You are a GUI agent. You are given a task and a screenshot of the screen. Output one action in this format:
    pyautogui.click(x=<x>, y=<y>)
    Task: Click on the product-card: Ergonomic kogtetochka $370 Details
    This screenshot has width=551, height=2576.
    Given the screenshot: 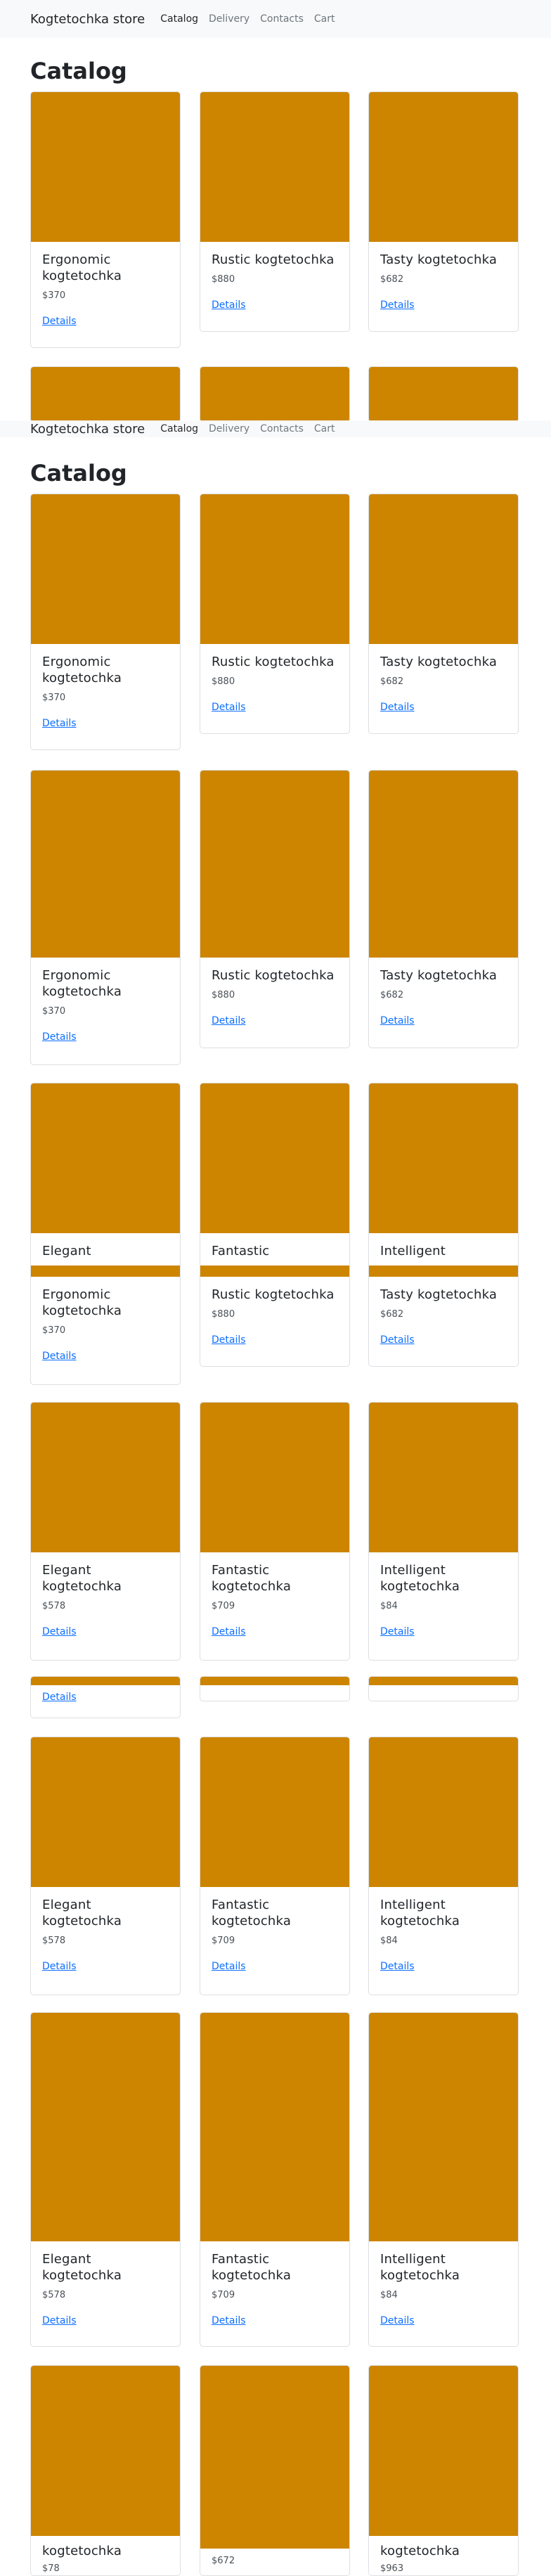 What is the action you would take?
    pyautogui.click(x=105, y=219)
    